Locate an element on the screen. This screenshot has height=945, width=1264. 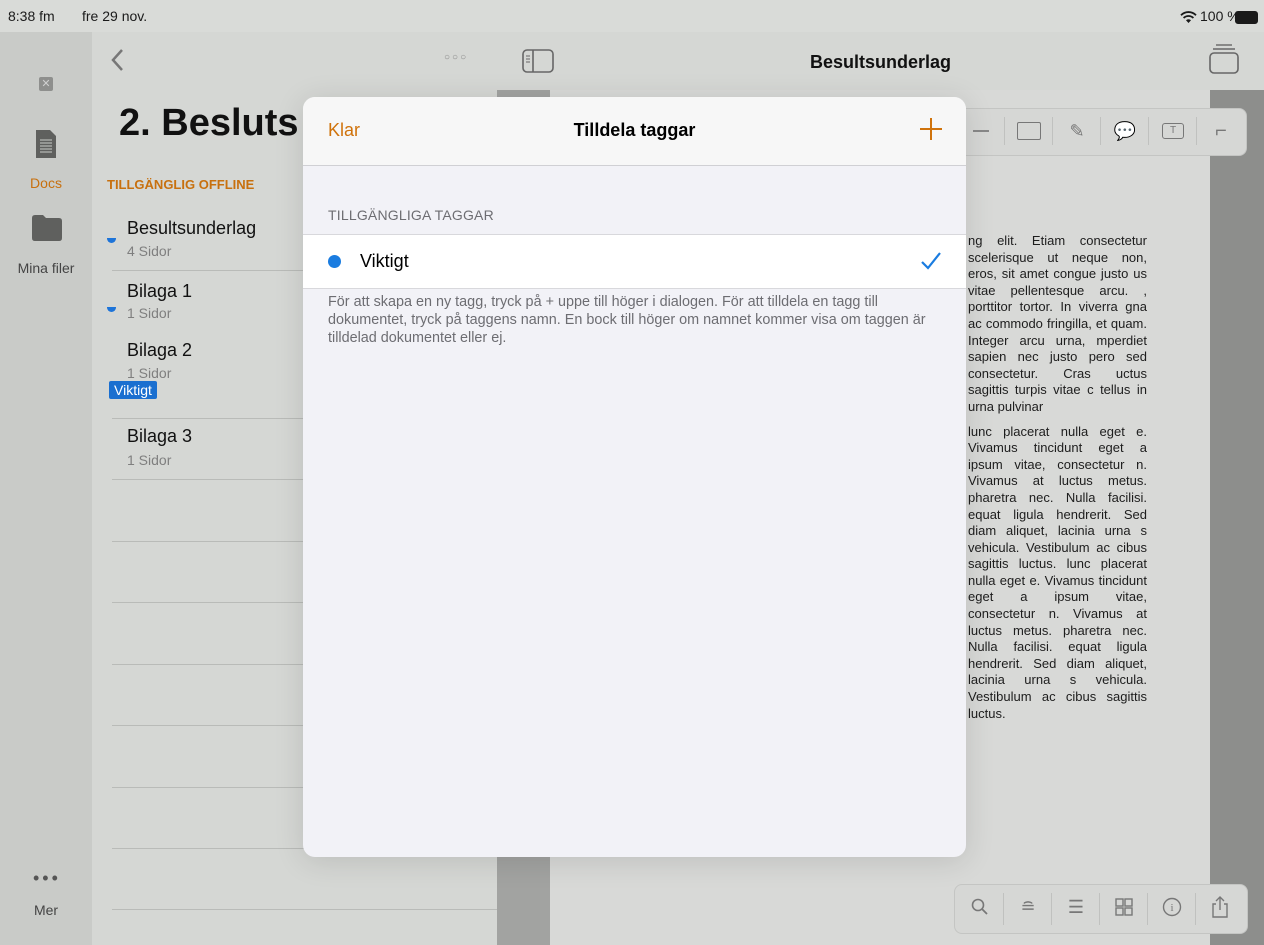
document-icon is located at coordinates (46, 144).